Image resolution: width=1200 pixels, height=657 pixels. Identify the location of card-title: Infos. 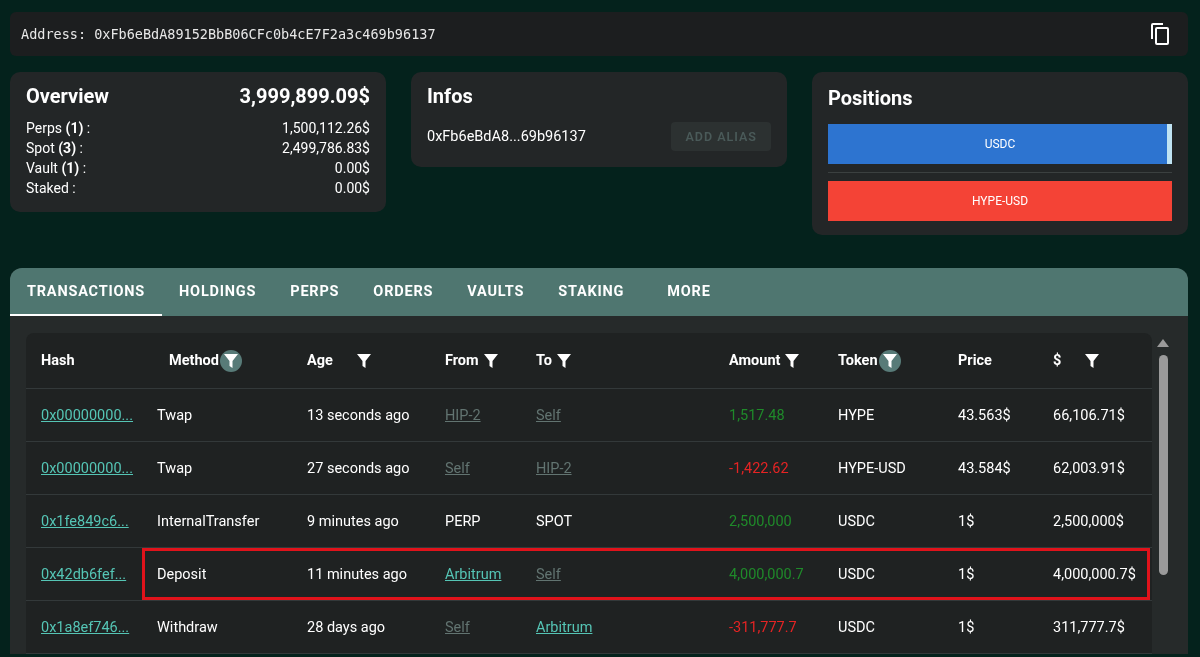
(450, 96).